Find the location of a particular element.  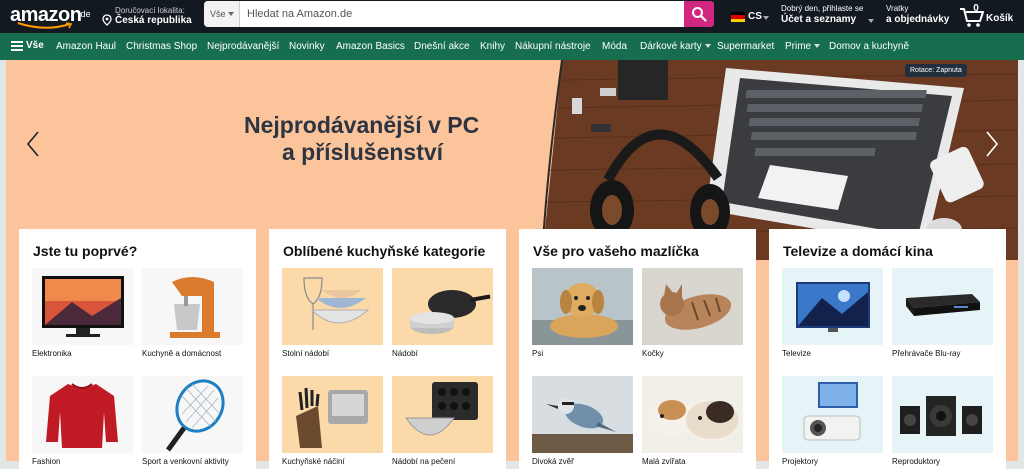

tile-label: Kočky is located at coordinates (653, 353).